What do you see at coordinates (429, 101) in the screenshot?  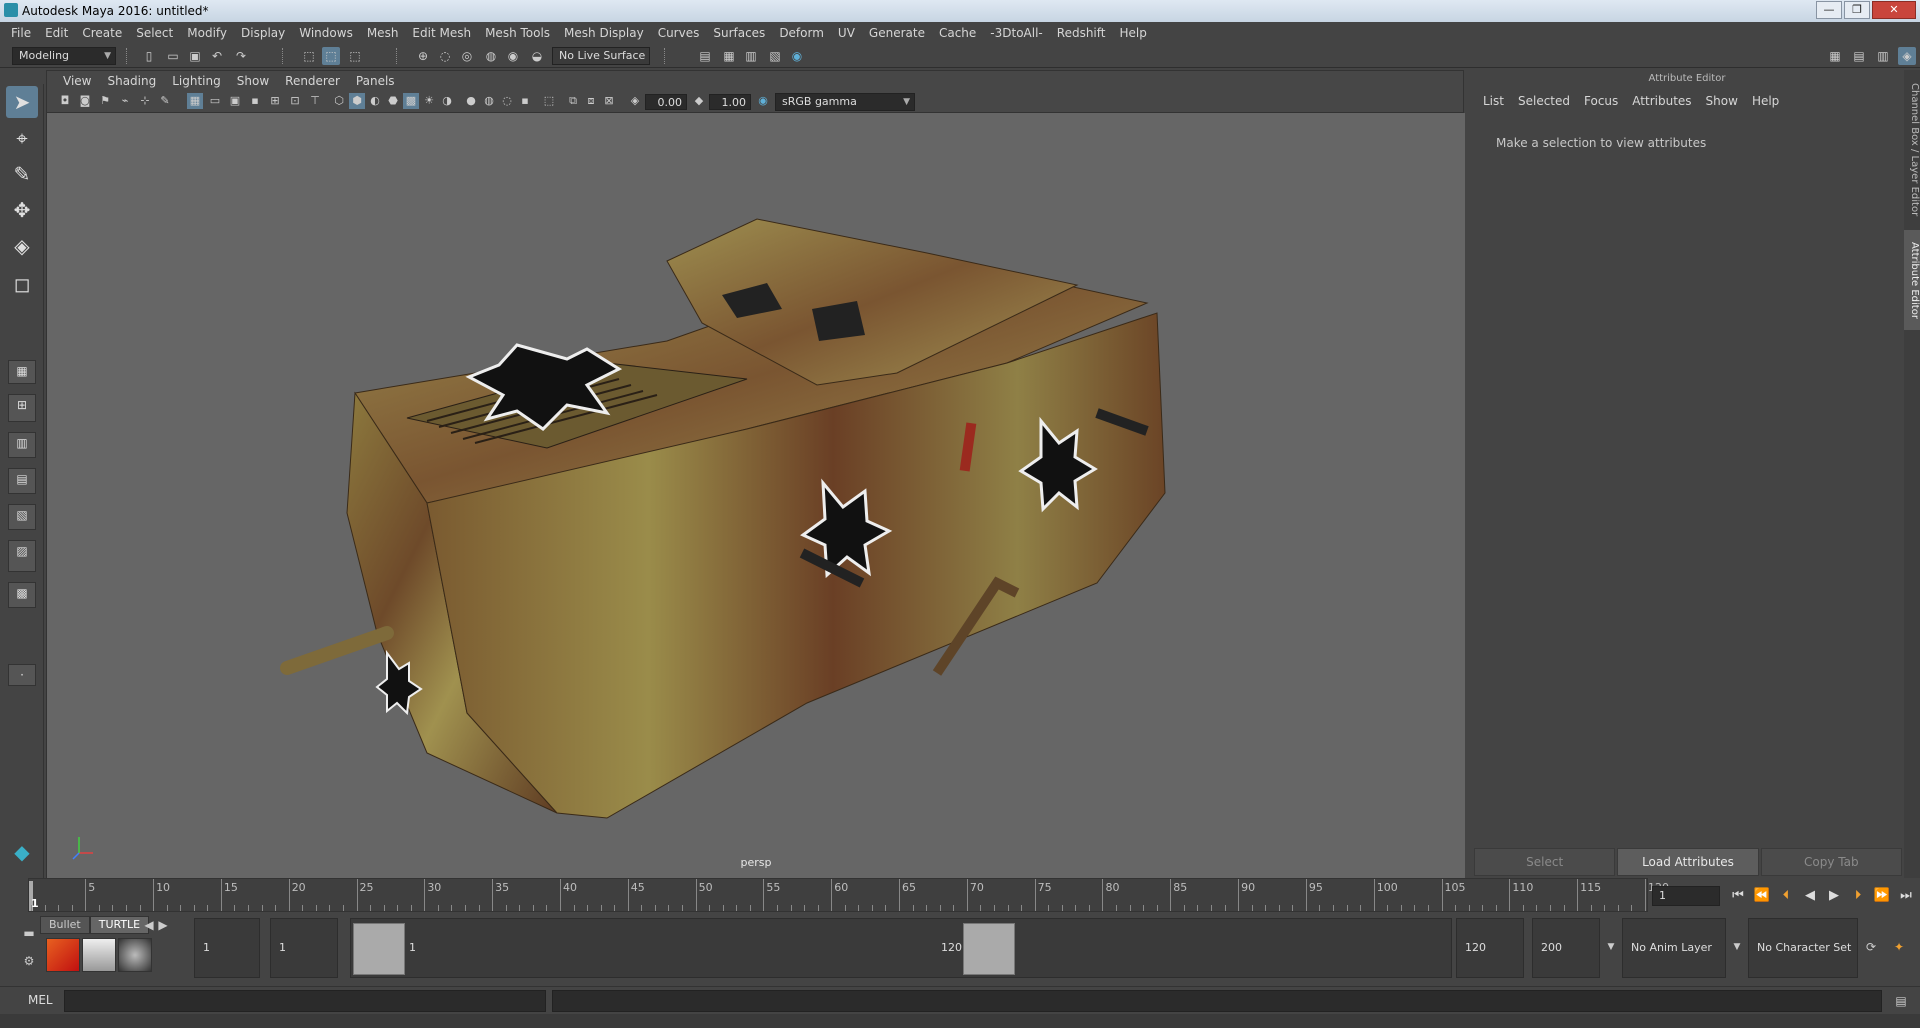 I see `use-all-lights-icon: ☀` at bounding box center [429, 101].